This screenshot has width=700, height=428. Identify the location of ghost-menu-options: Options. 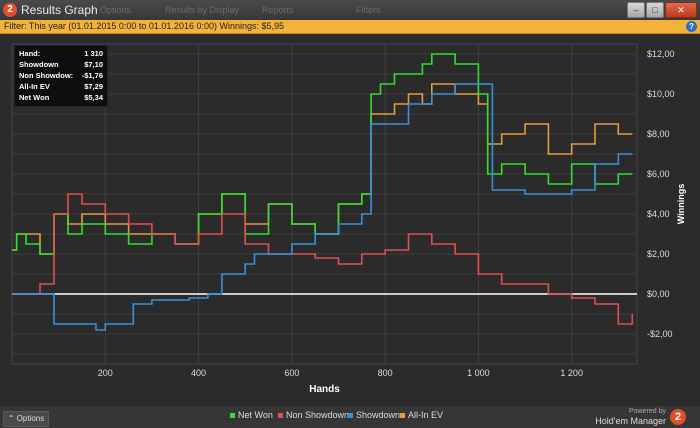
(116, 10).